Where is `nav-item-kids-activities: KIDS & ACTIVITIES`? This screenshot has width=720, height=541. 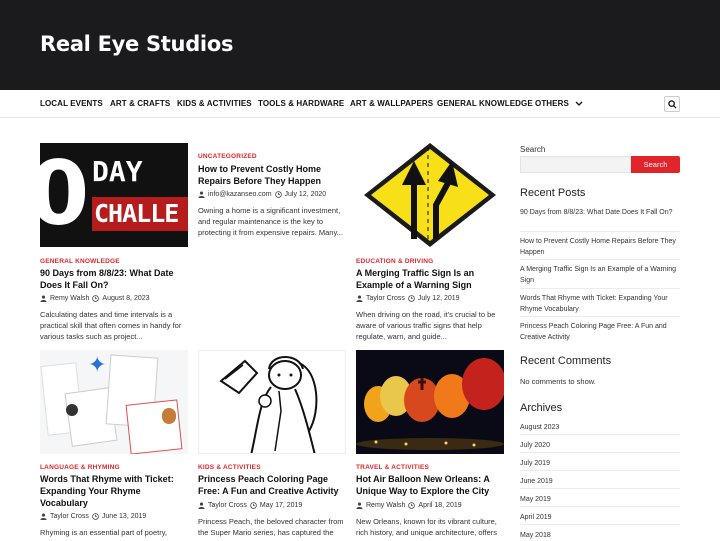
nav-item-kids-activities: KIDS & ACTIVITIES is located at coordinates (214, 103).